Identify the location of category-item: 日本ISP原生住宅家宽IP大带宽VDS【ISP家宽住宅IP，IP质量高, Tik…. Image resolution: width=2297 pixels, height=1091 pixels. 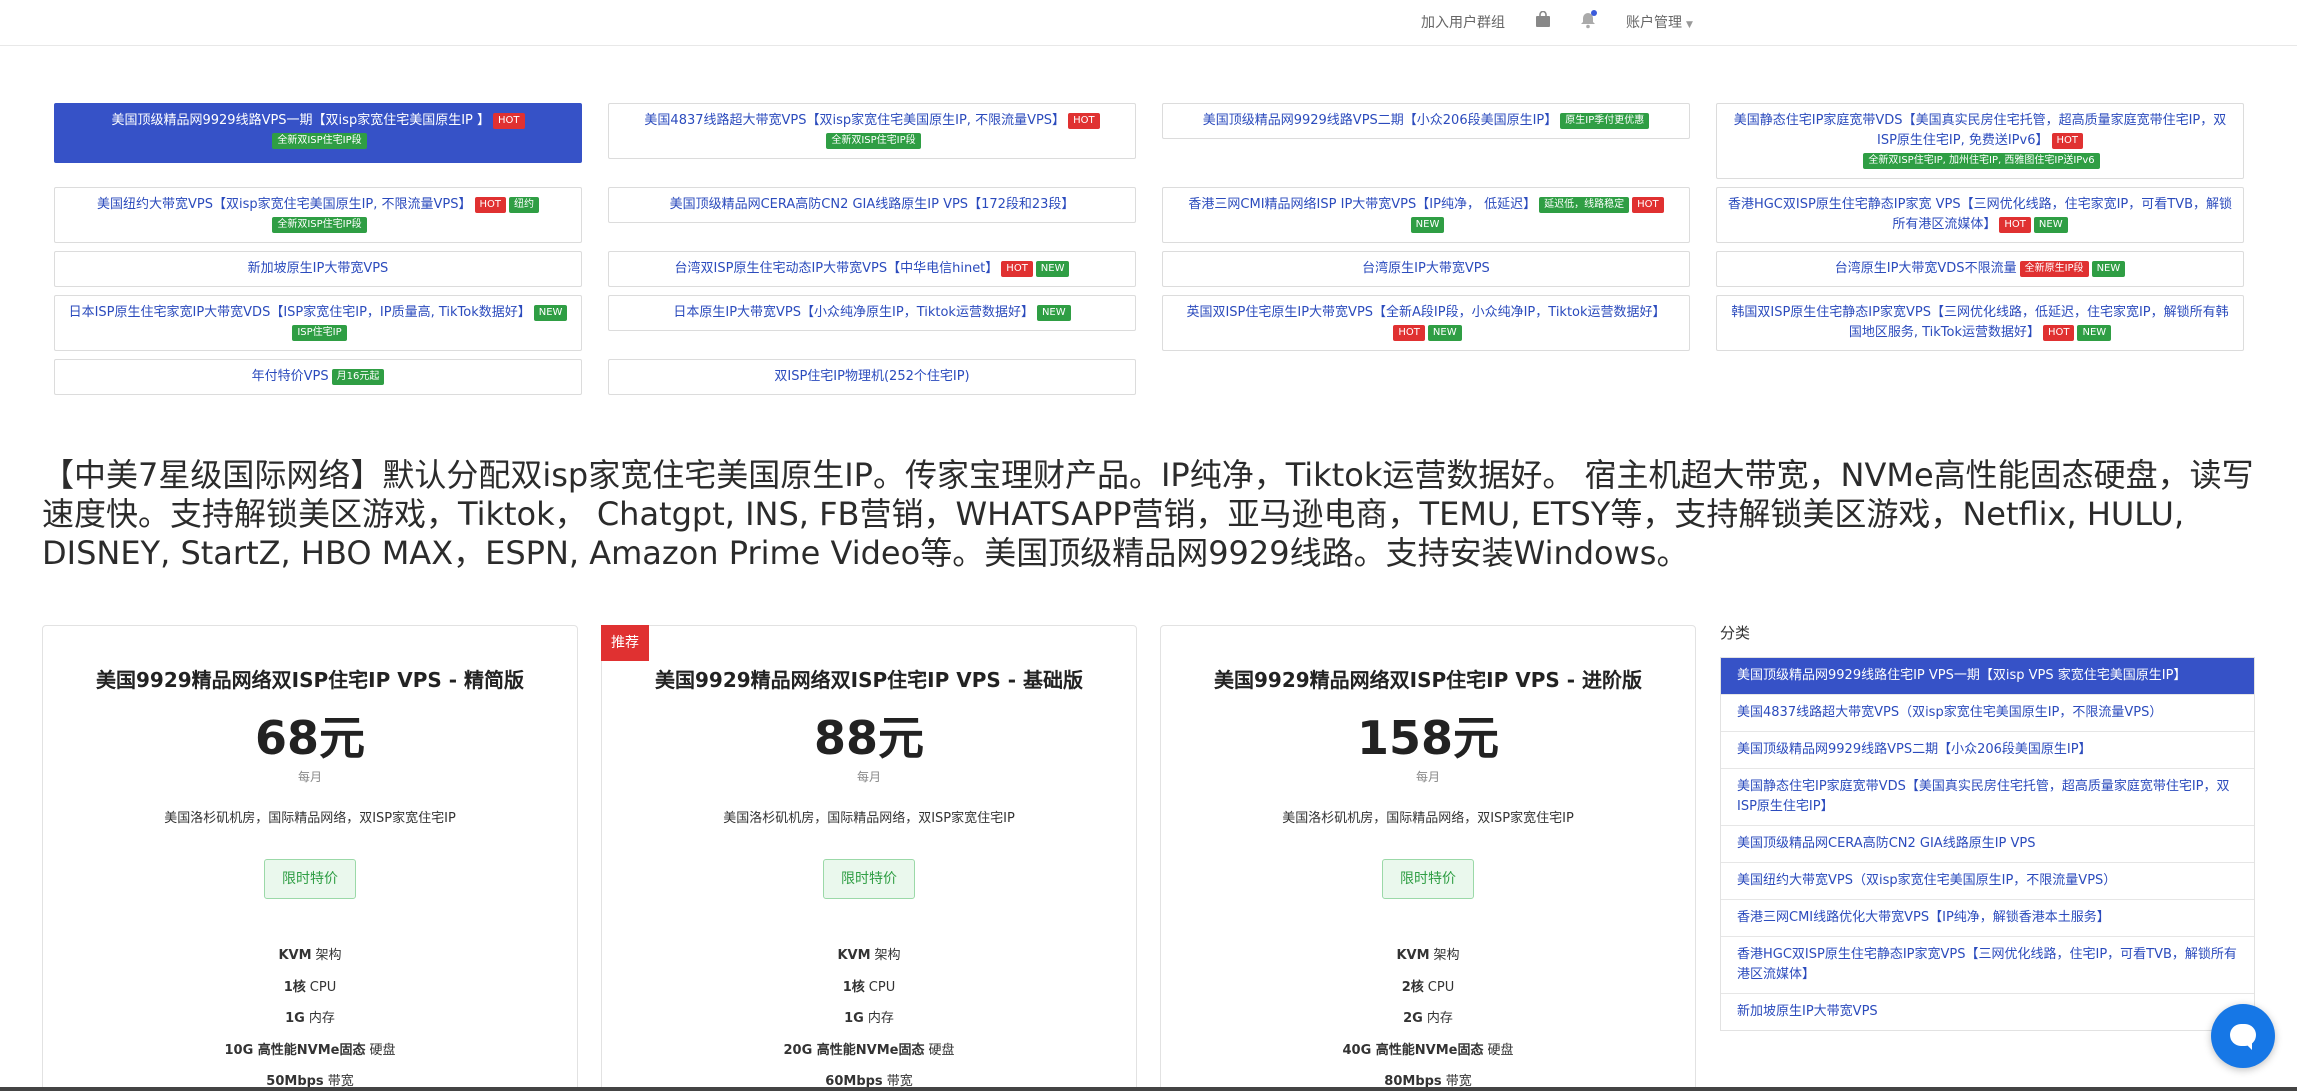
(318, 323).